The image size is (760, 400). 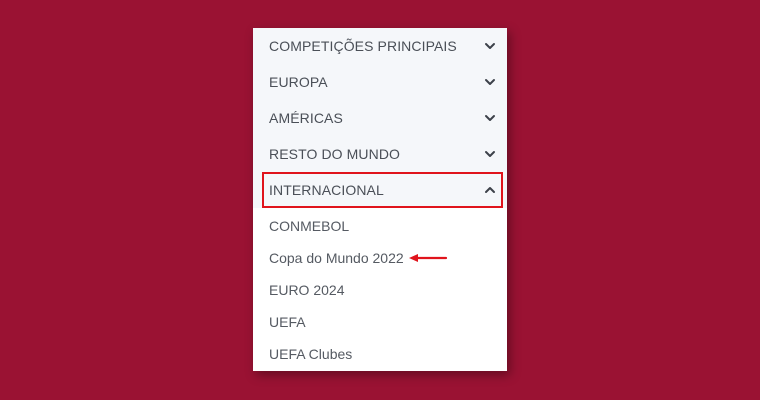 What do you see at coordinates (306, 118) in the screenshot?
I see `section-label: AMÉRICAS` at bounding box center [306, 118].